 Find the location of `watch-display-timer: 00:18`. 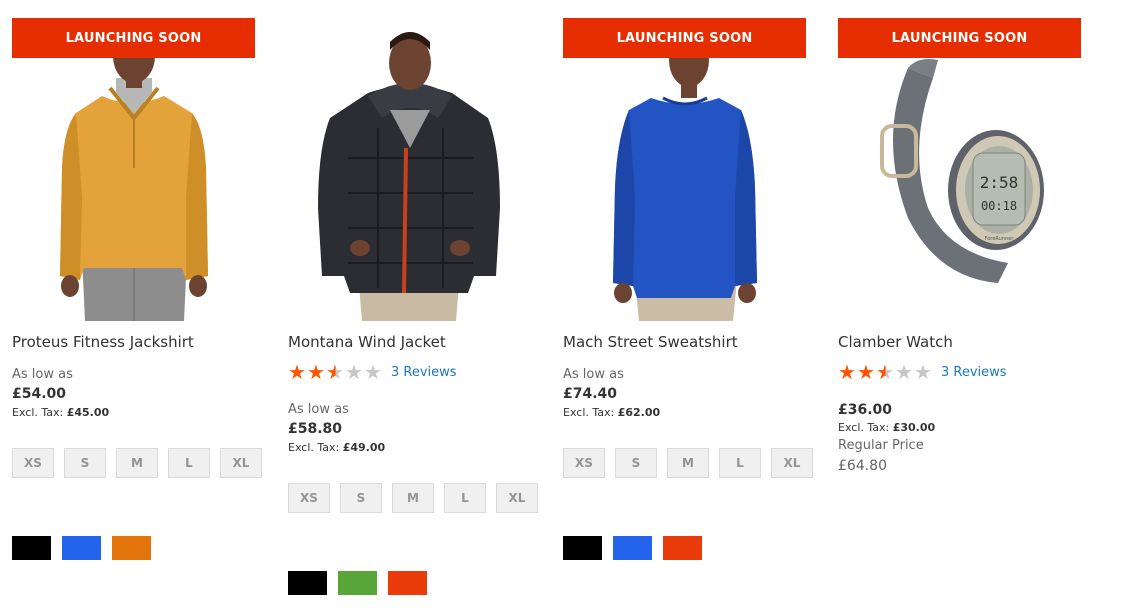

watch-display-timer: 00:18 is located at coordinates (999, 206).